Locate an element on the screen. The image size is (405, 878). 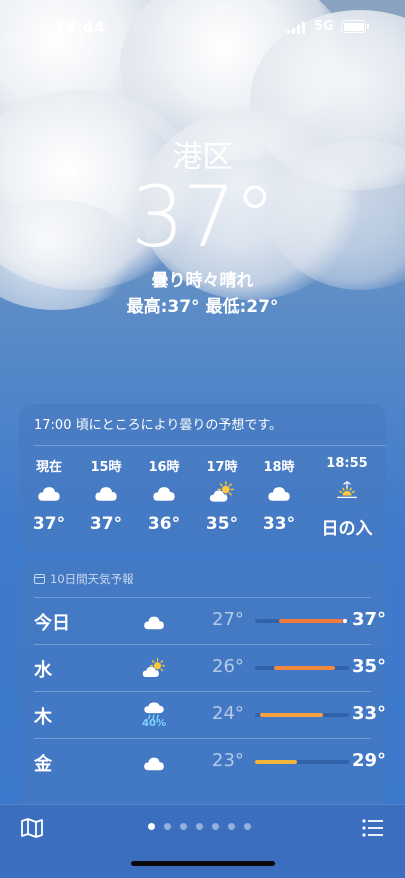
high-low: 最高:37° 最低:27° is located at coordinates (202, 307).